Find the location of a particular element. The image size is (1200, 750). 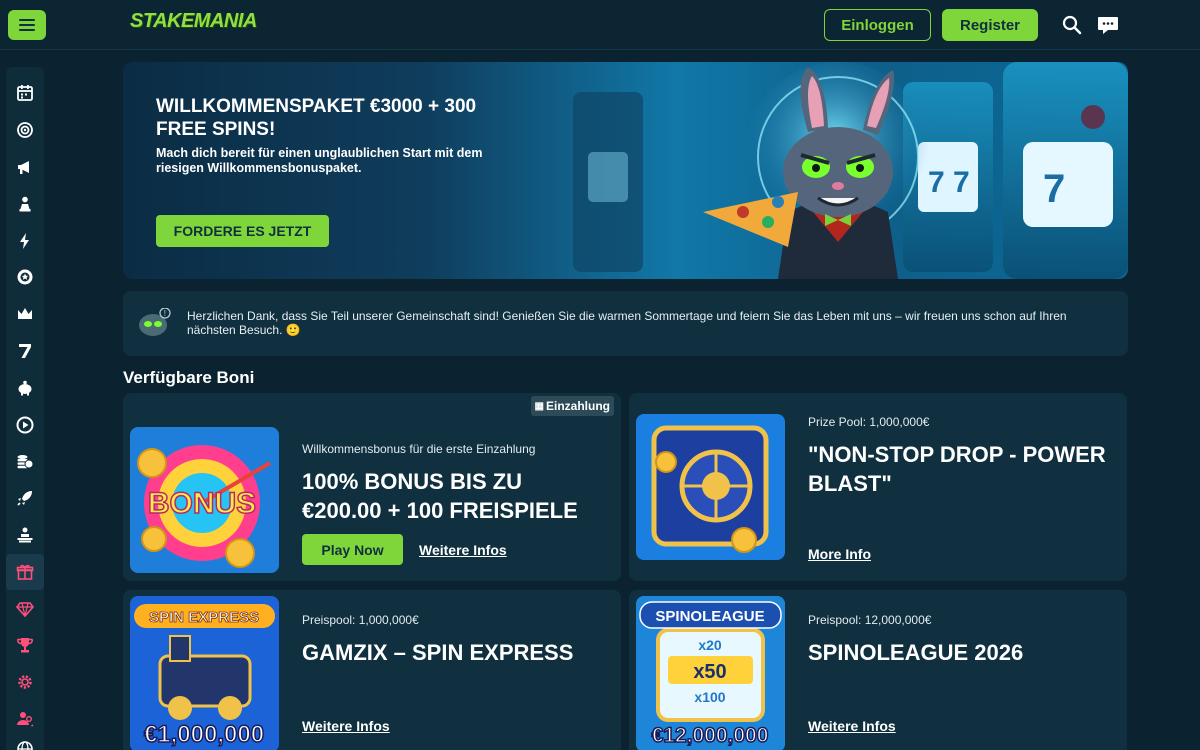

svg-text: x100 is located at coordinates (709, 697).